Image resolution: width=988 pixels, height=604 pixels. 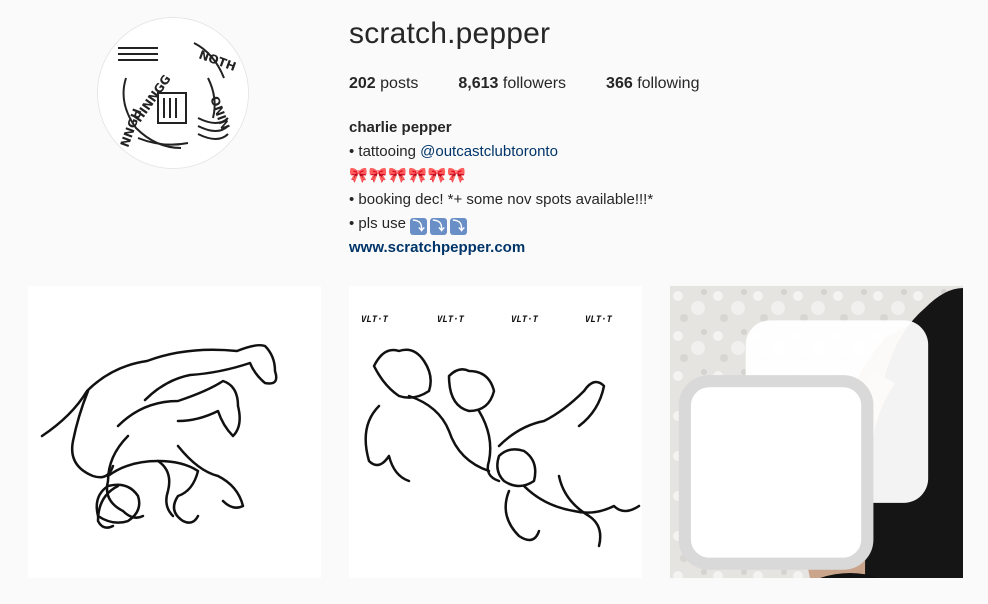 I want to click on avatar-lettering-icon: NOTH ONIN HINNGG NNGH, so click(x=173, y=93).